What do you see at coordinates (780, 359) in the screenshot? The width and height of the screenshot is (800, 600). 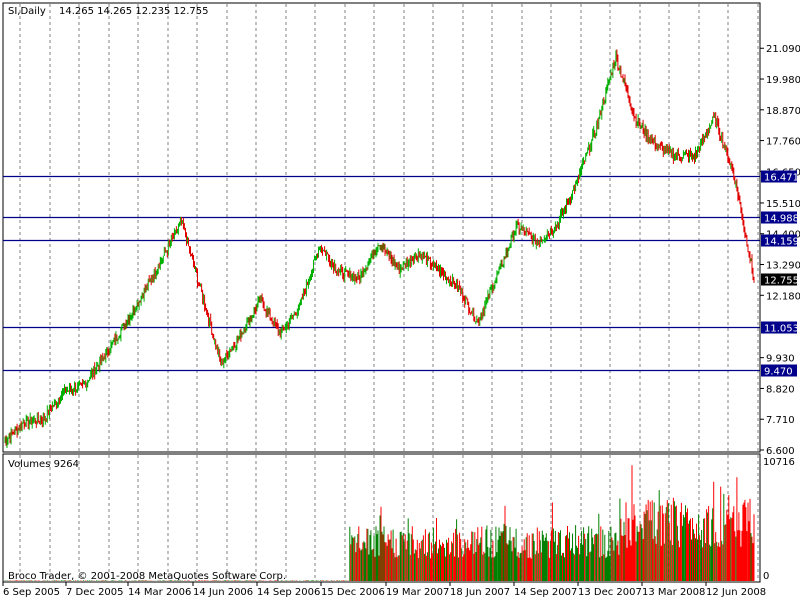 I see `price-tick-label: 9.930` at bounding box center [780, 359].